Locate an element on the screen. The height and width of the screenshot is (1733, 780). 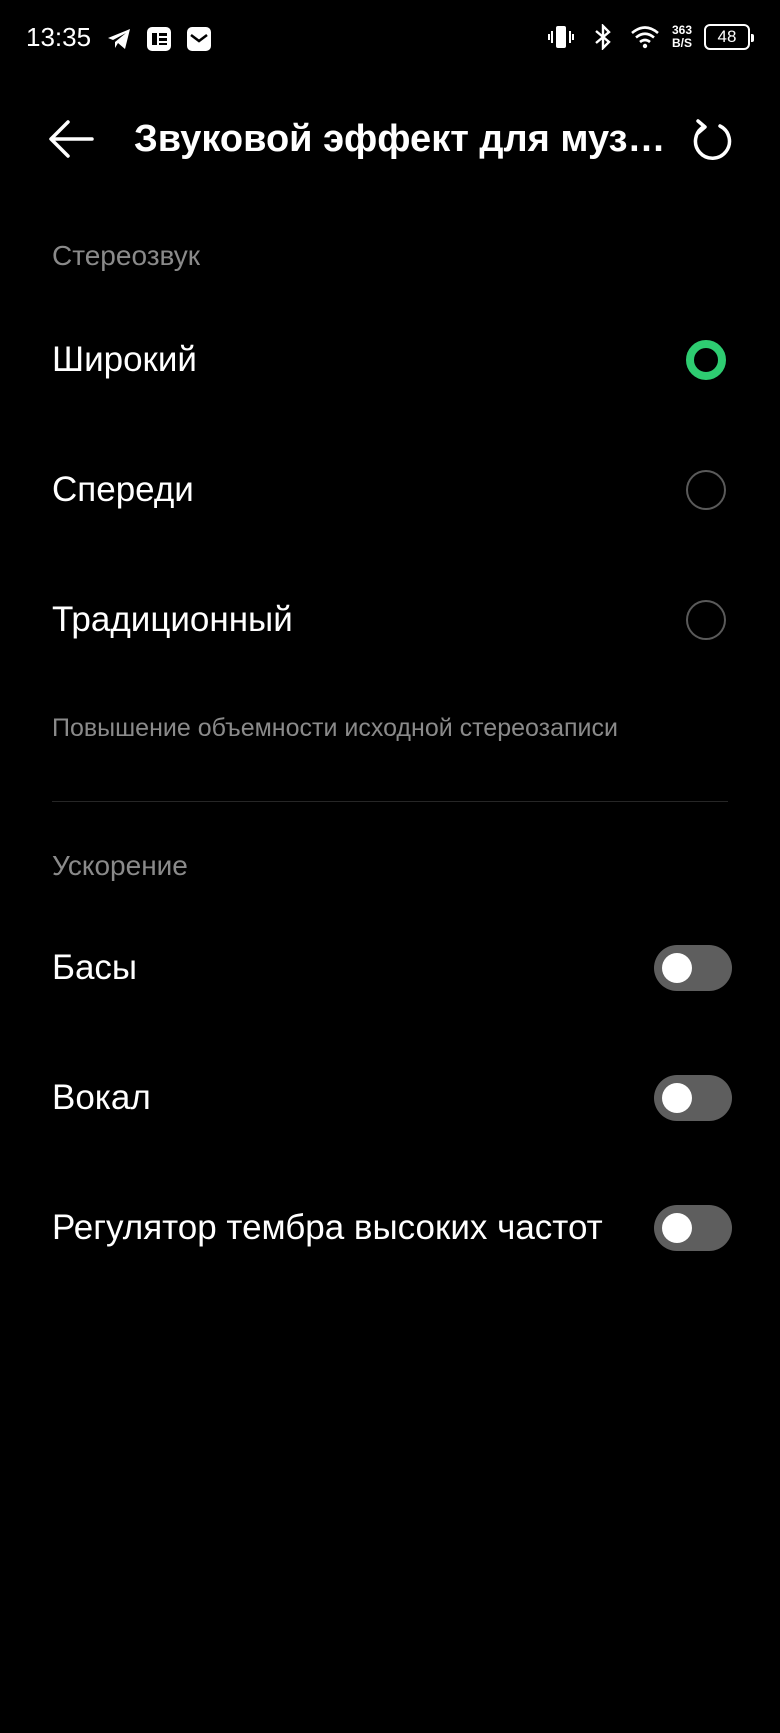
reset-icon is located at coordinates (712, 139).